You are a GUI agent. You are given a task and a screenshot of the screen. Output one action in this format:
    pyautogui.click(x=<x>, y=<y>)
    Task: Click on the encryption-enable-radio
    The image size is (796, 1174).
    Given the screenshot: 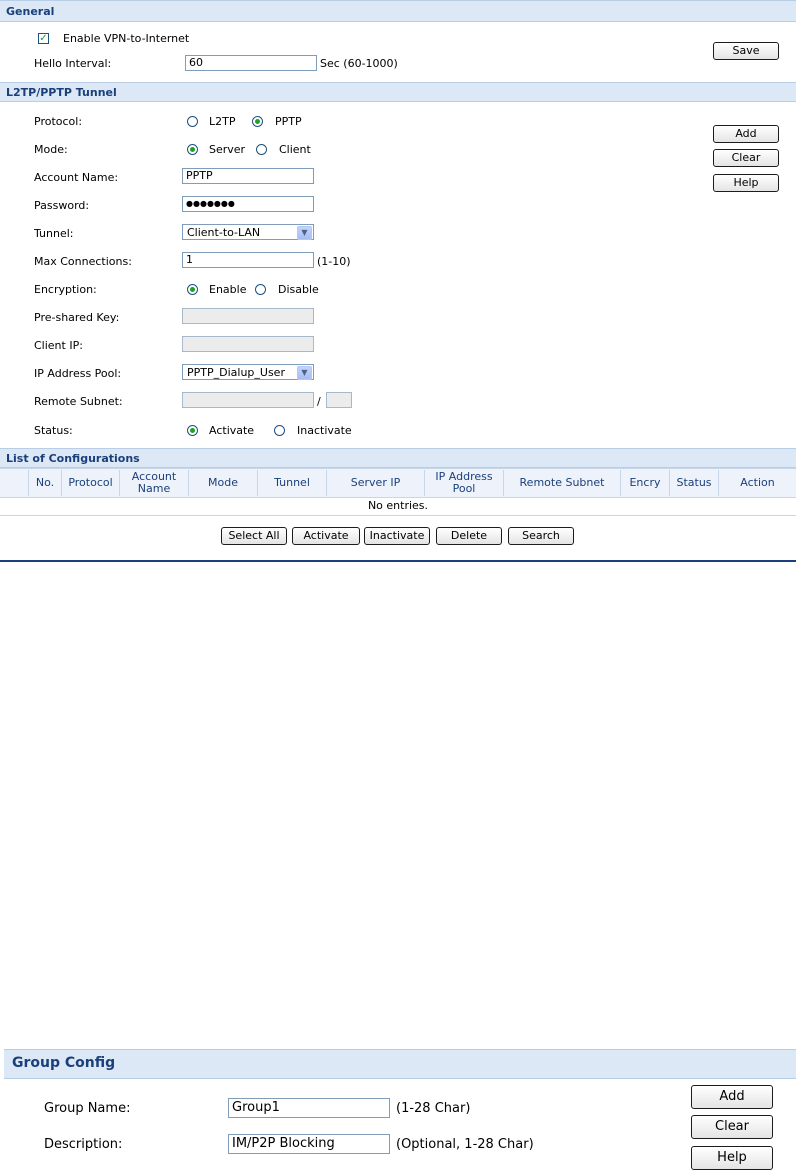 What is the action you would take?
    pyautogui.click(x=192, y=289)
    